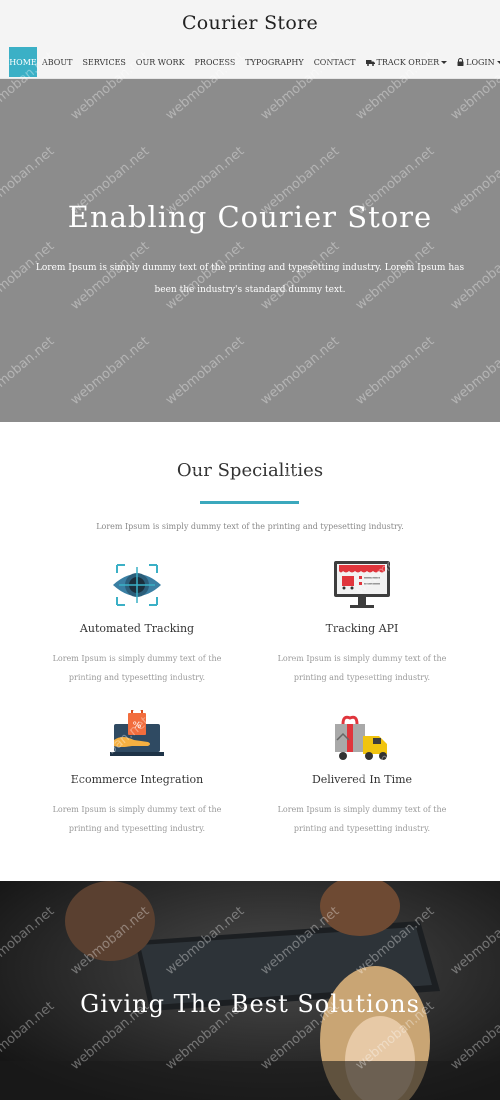 The image size is (500, 1100). What do you see at coordinates (23, 62) in the screenshot?
I see `nav-home: HOME` at bounding box center [23, 62].